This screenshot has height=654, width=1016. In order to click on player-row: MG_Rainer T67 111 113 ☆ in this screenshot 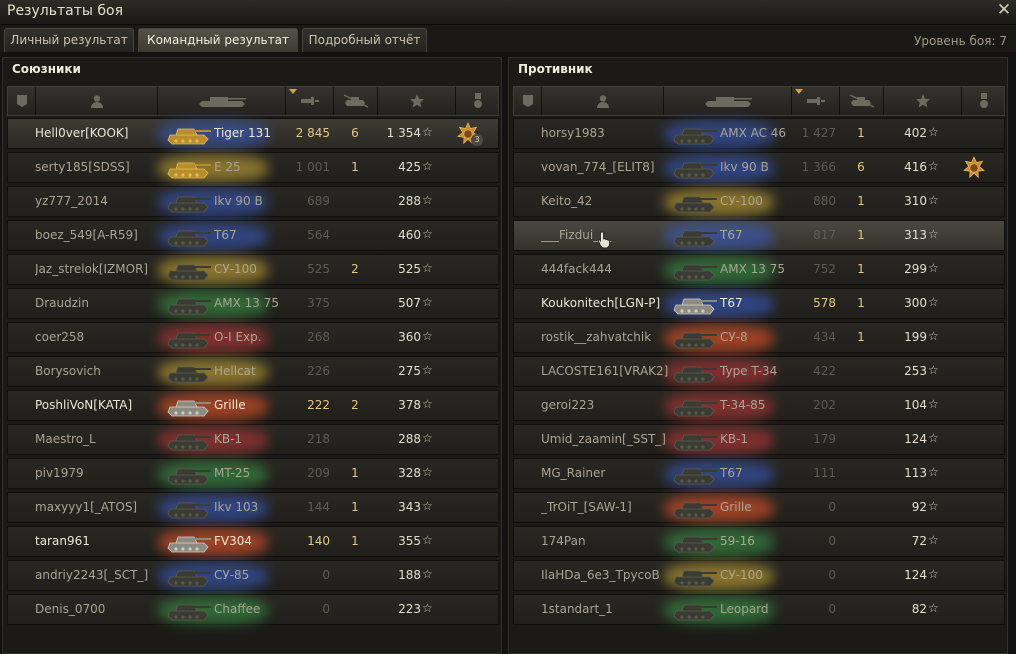, I will do `click(759, 473)`.